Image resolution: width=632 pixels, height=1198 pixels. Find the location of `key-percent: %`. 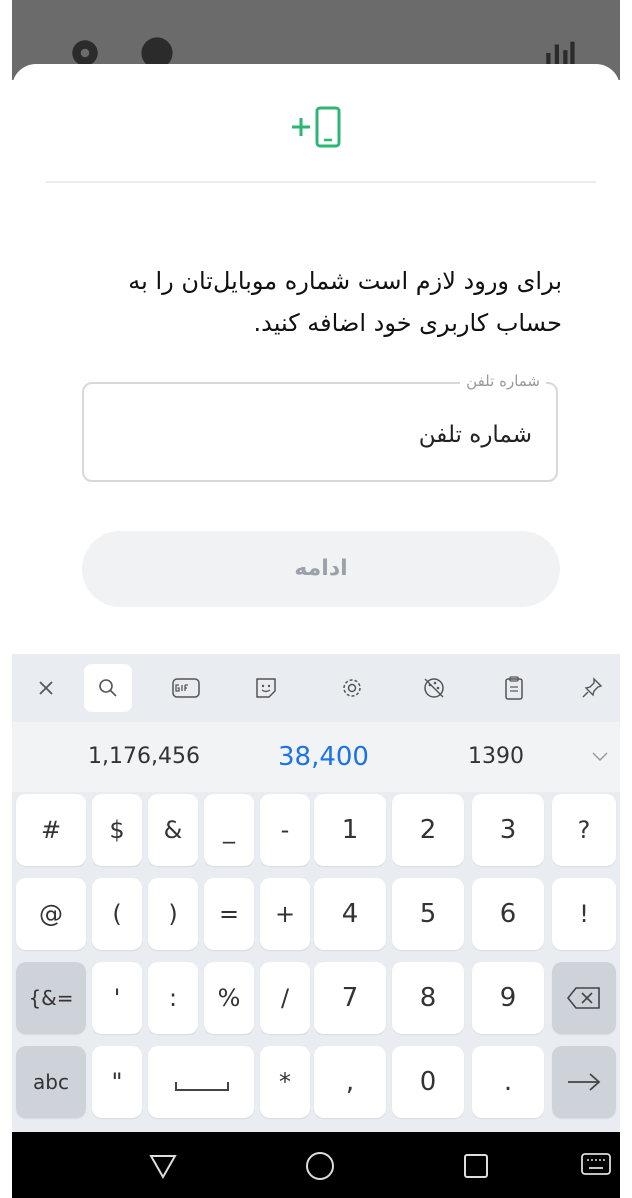

key-percent: % is located at coordinates (229, 998).